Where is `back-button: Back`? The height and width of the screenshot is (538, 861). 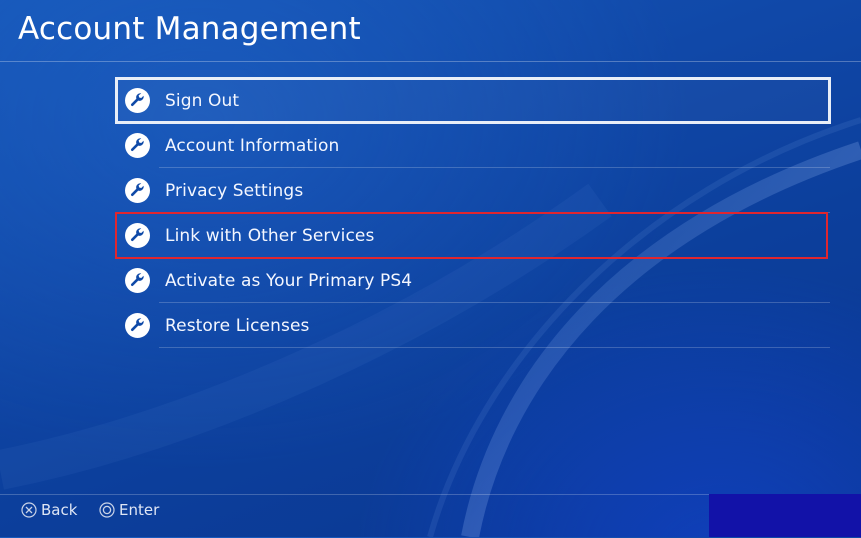
back-button: Back is located at coordinates (49, 510).